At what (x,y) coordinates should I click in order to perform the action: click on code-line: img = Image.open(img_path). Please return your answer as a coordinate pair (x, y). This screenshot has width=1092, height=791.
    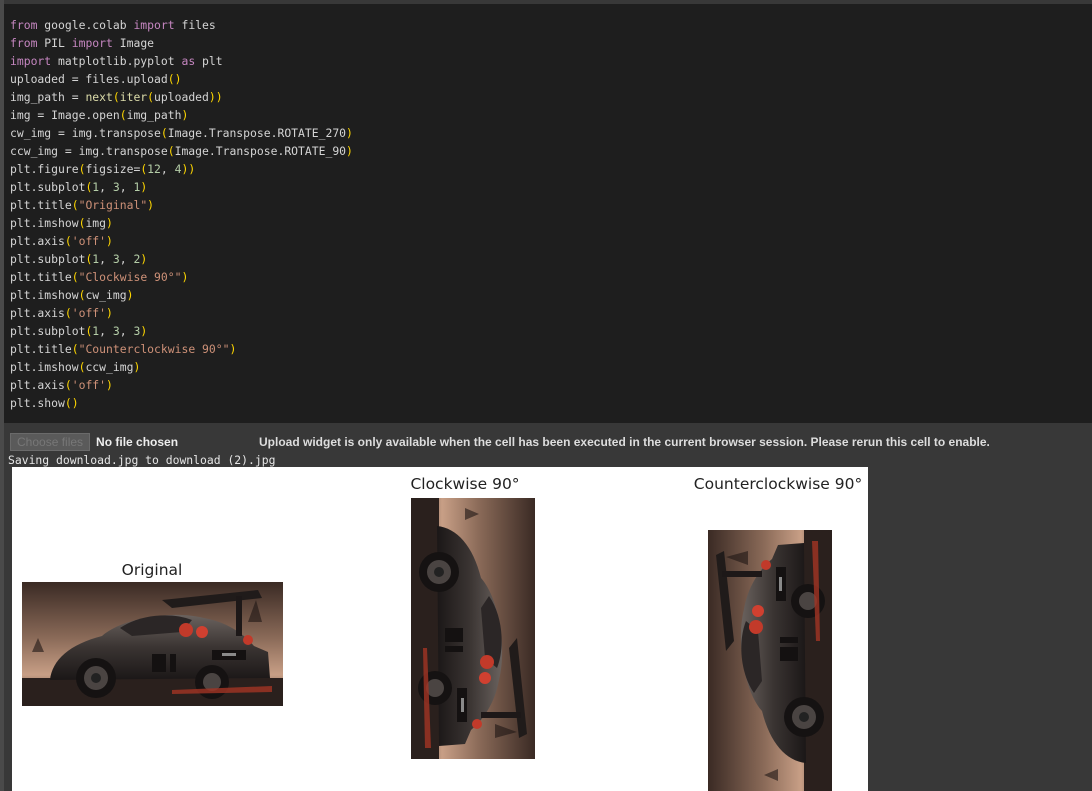
    Looking at the image, I should click on (551, 115).